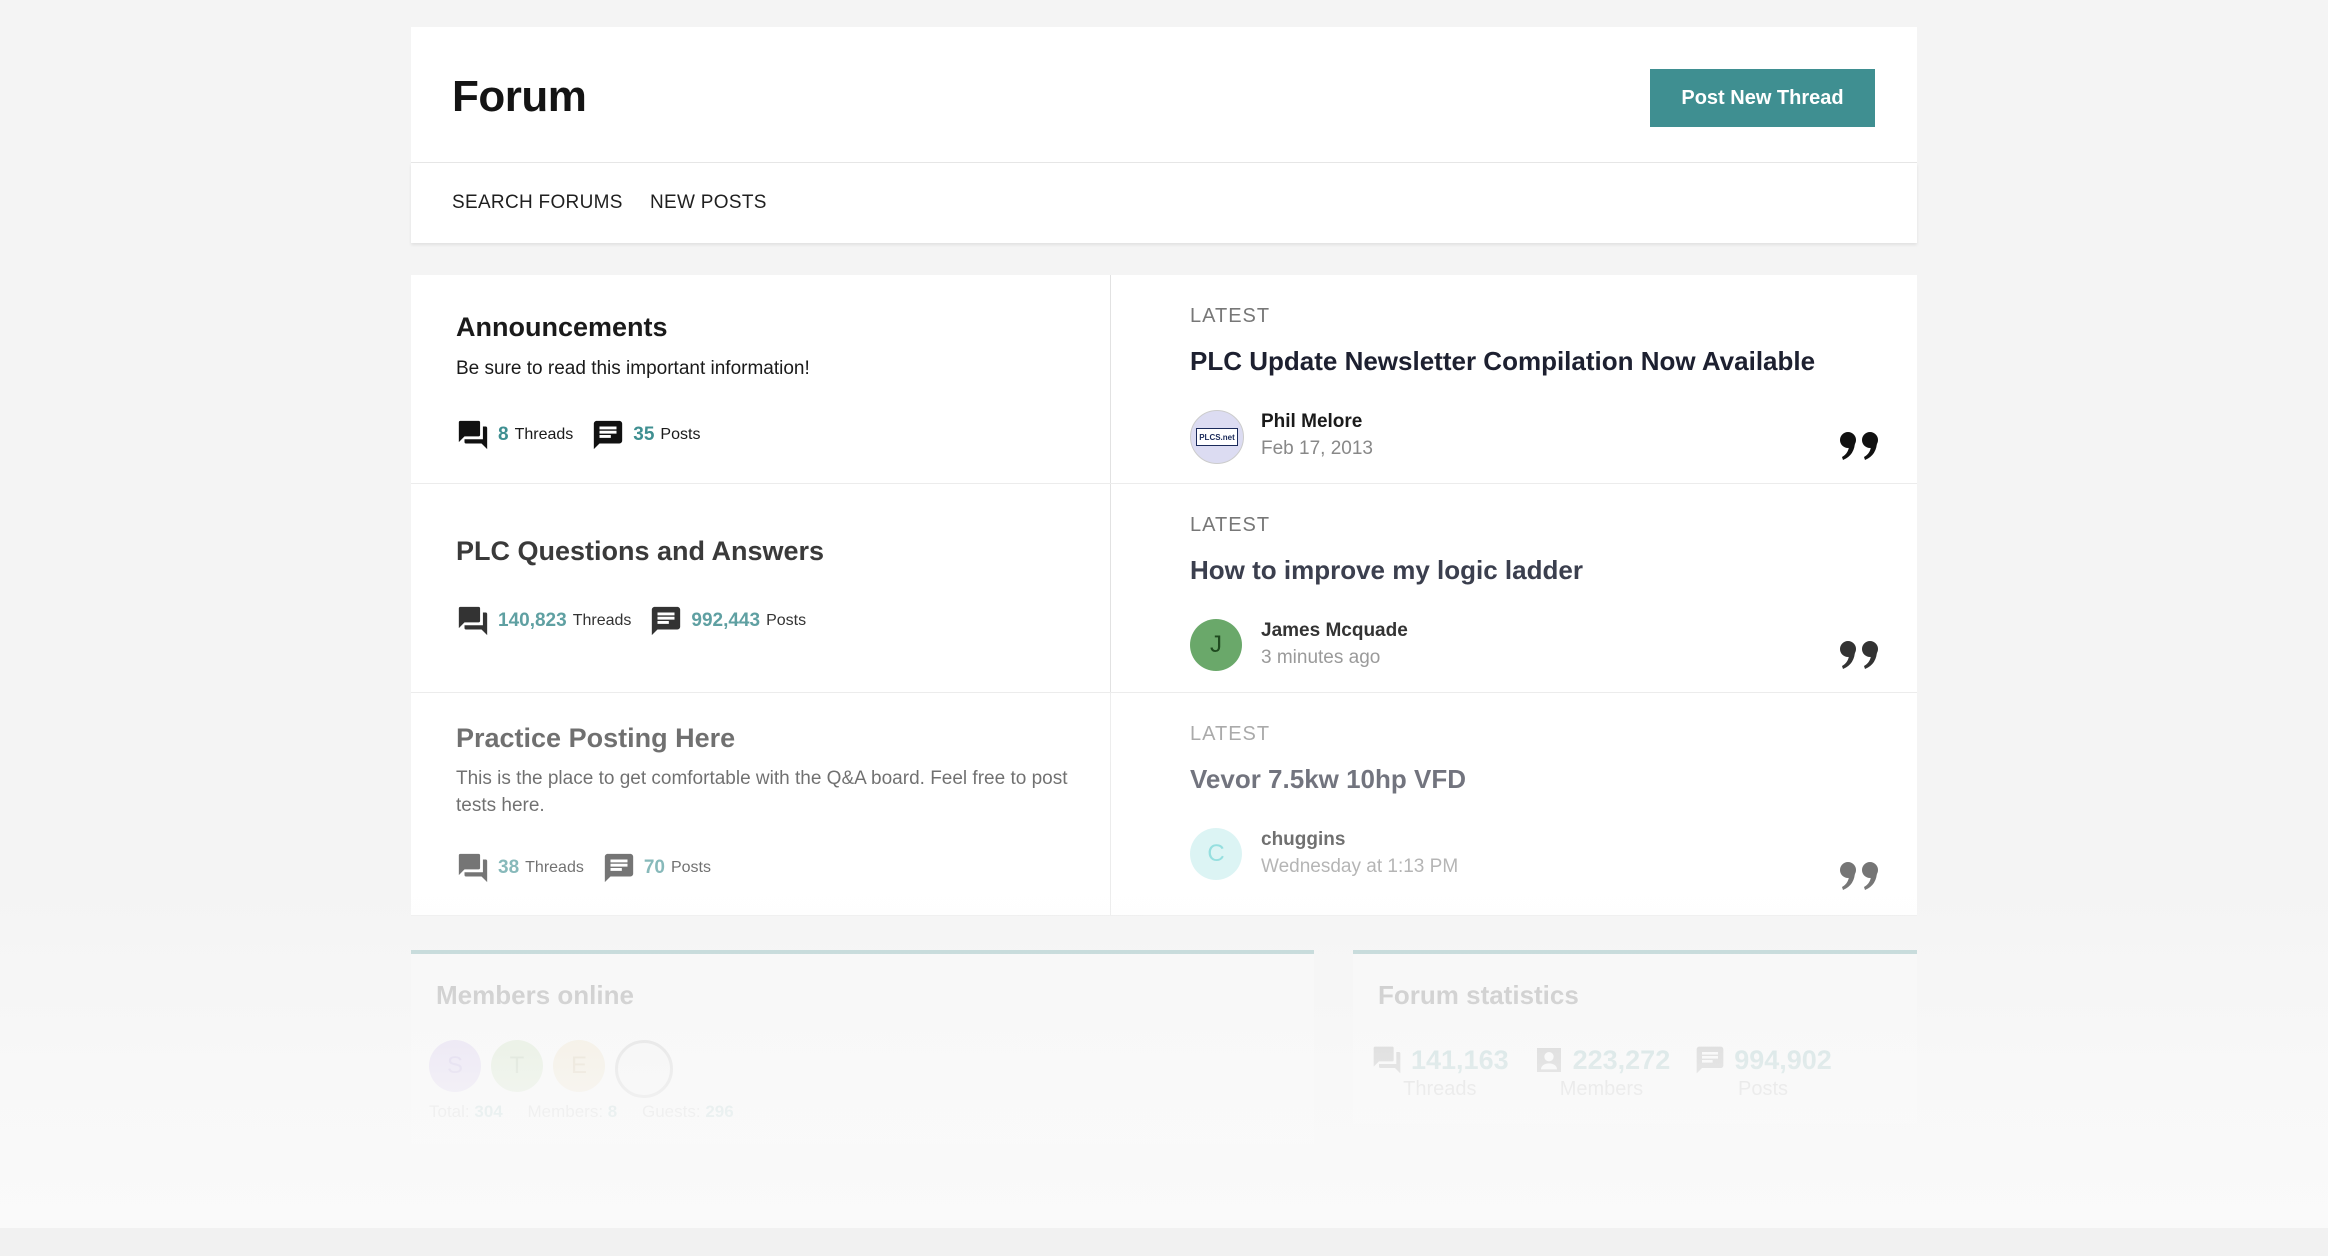 Image resolution: width=2328 pixels, height=1256 pixels. I want to click on avatar-logo: PLCS.net, so click(1217, 437).